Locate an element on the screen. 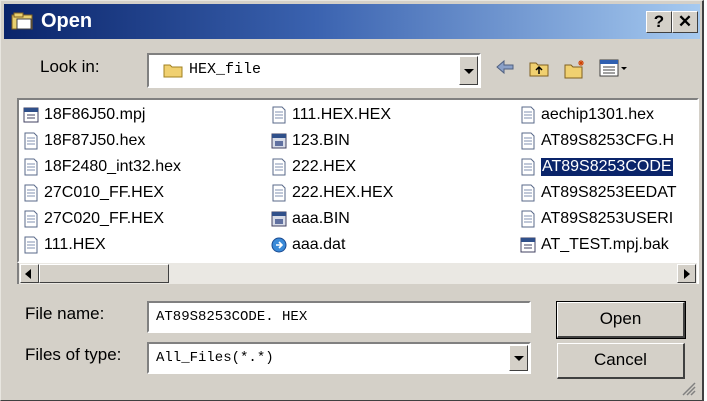 The image size is (707, 401). file-name-text: AT89S8253USERI is located at coordinates (607, 218).